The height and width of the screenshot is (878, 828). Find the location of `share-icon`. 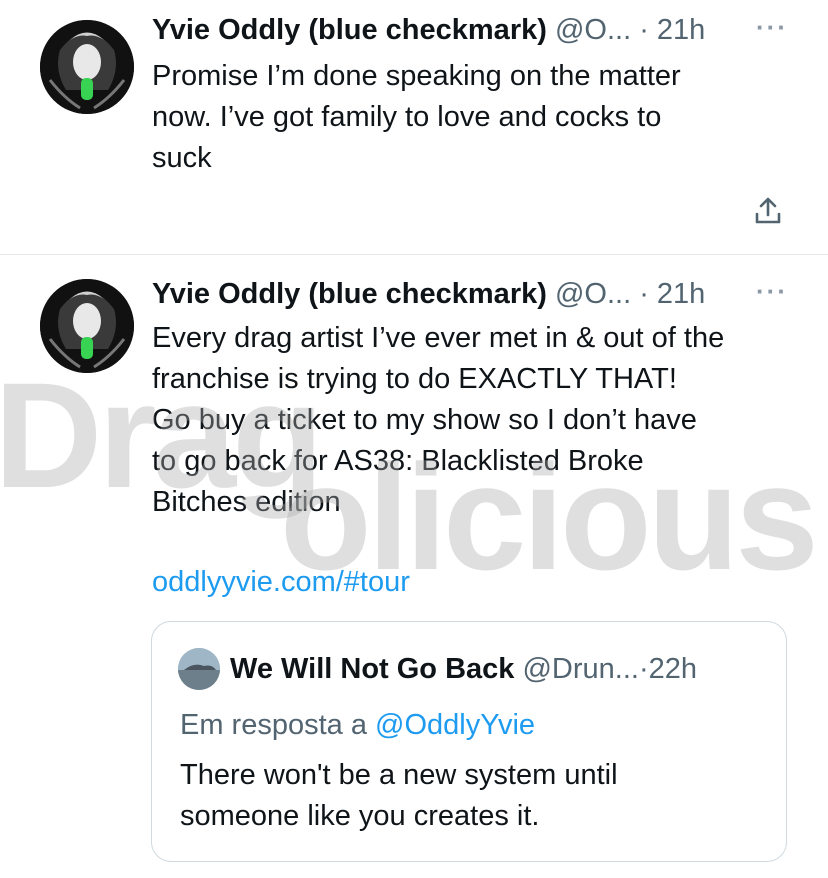

share-icon is located at coordinates (768, 211).